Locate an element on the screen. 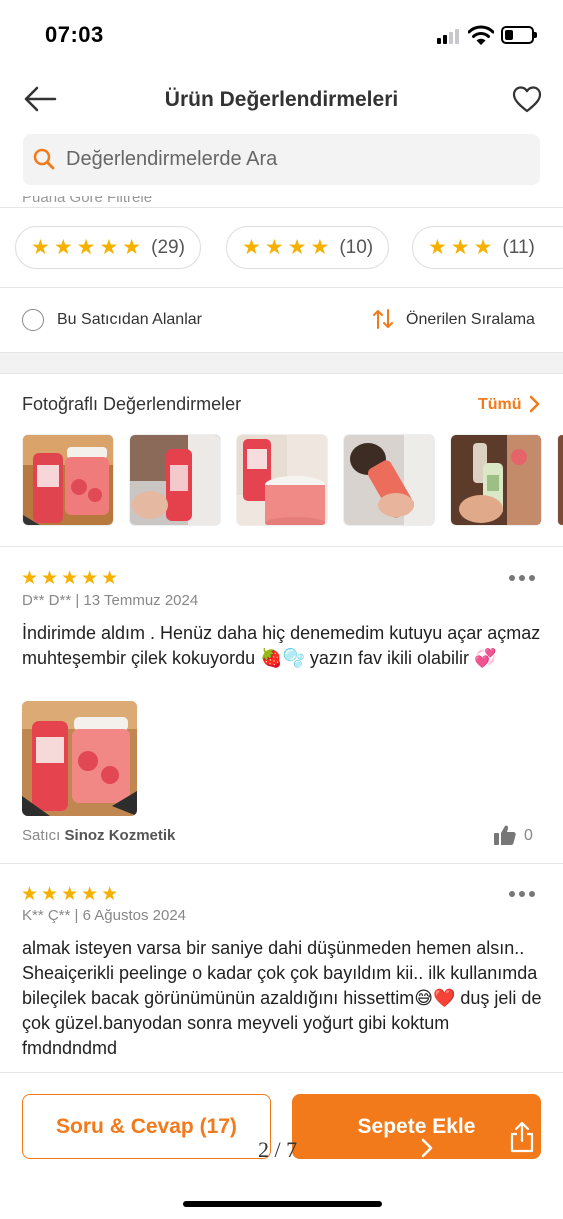  options-row: Bu Satıcıdan Alanlar Önerilen Sıralama is located at coordinates (281, 320).